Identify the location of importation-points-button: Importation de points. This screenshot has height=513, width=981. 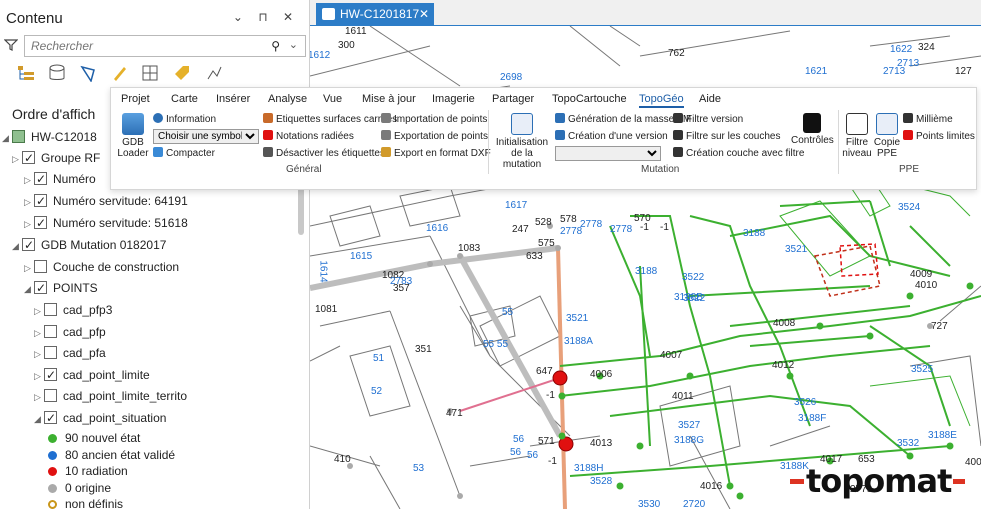
(434, 119).